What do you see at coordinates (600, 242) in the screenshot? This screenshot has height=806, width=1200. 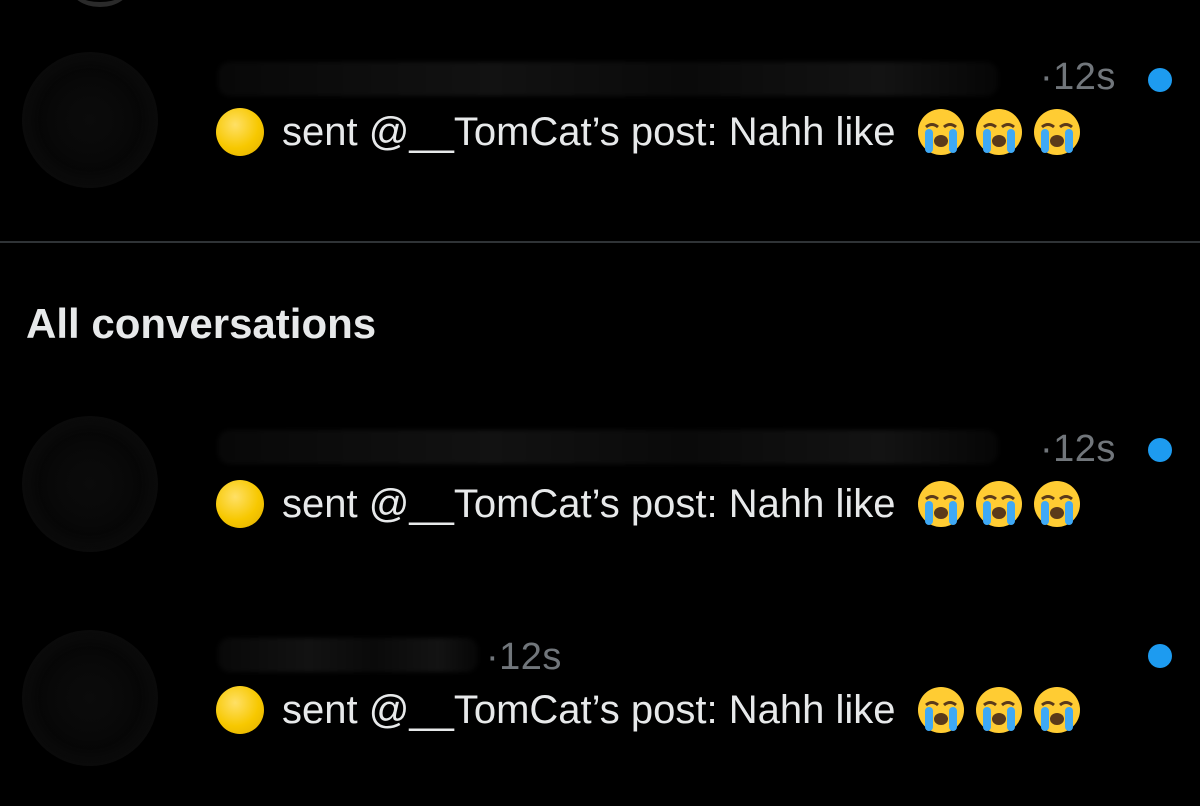 I see `section-divider` at bounding box center [600, 242].